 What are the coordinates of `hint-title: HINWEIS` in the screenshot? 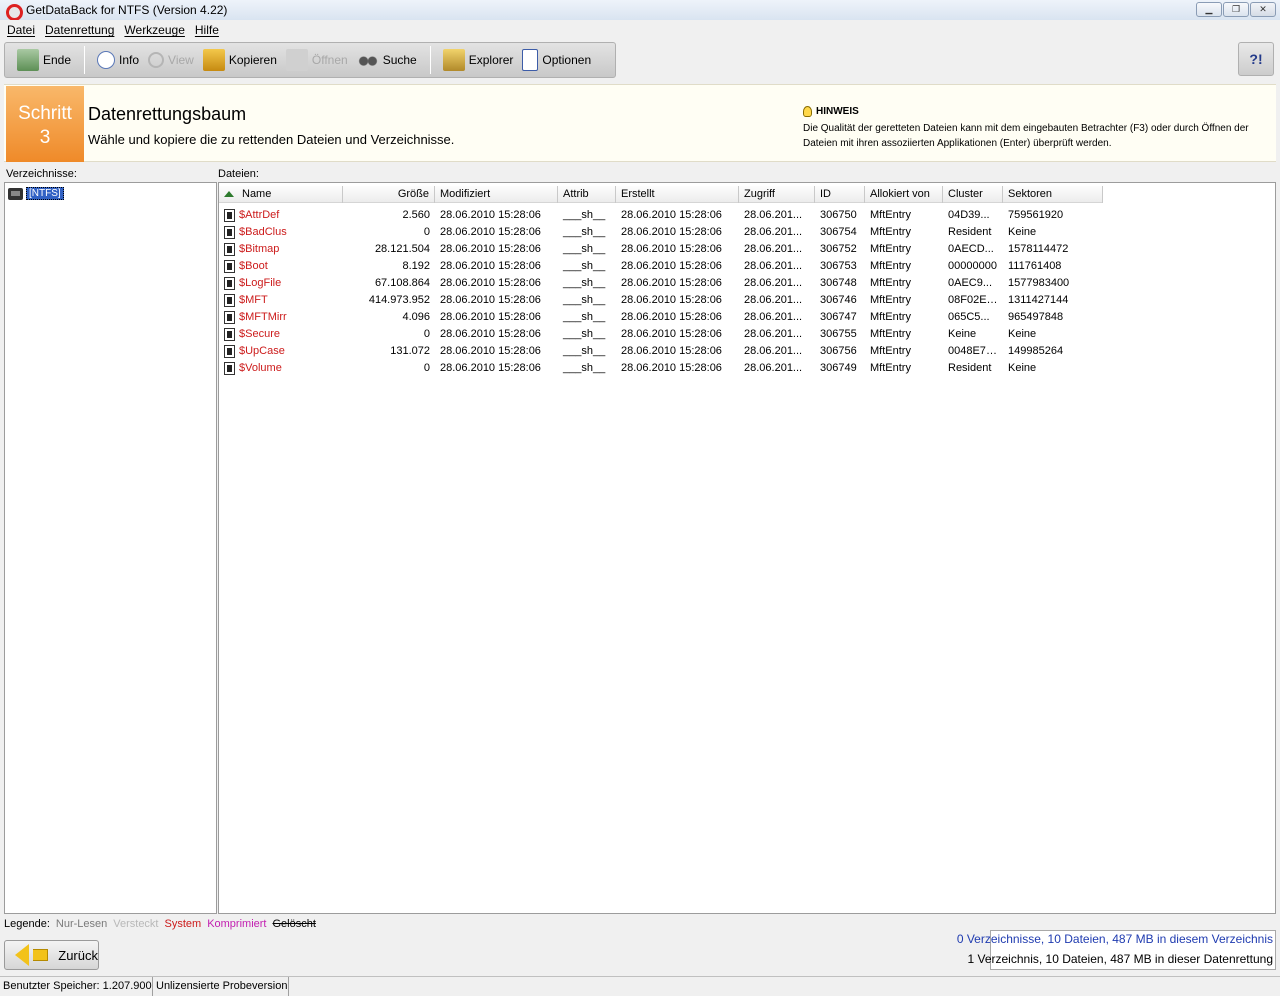 It's located at (837, 111).